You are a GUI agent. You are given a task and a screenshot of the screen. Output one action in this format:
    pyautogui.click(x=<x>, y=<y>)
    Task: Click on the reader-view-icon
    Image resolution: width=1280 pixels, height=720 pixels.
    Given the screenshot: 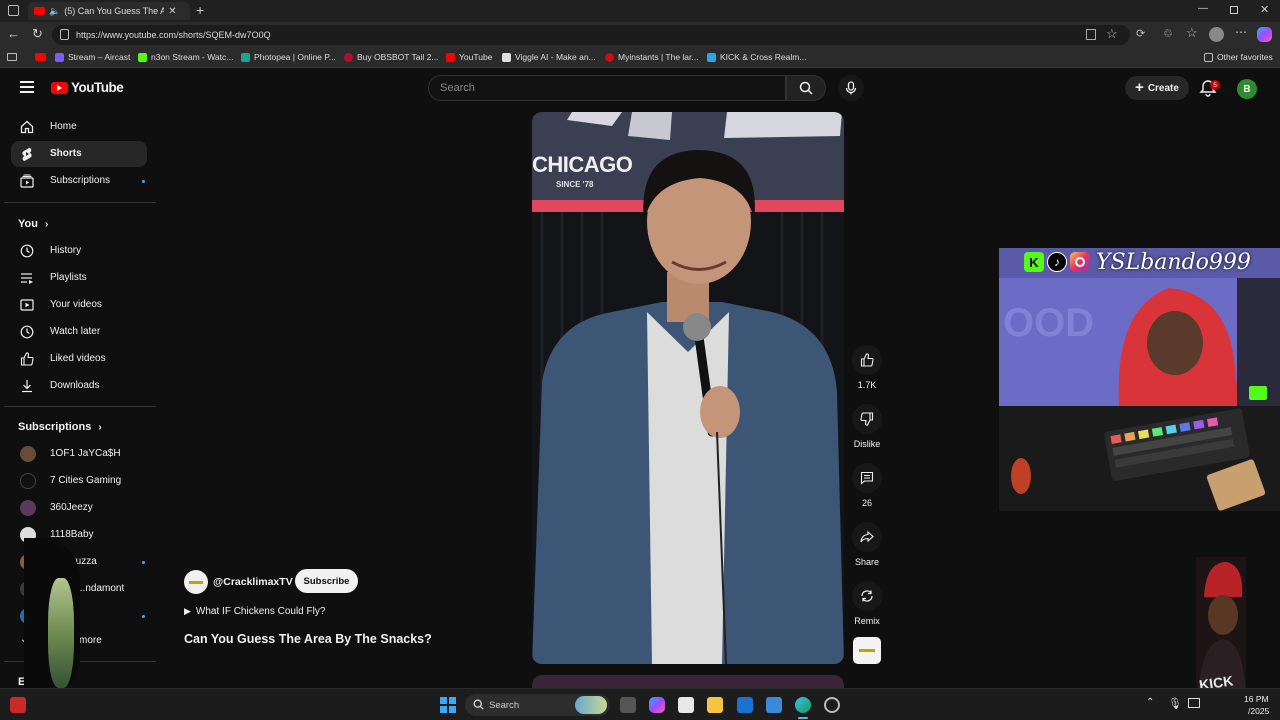 What is the action you would take?
    pyautogui.click(x=1091, y=34)
    